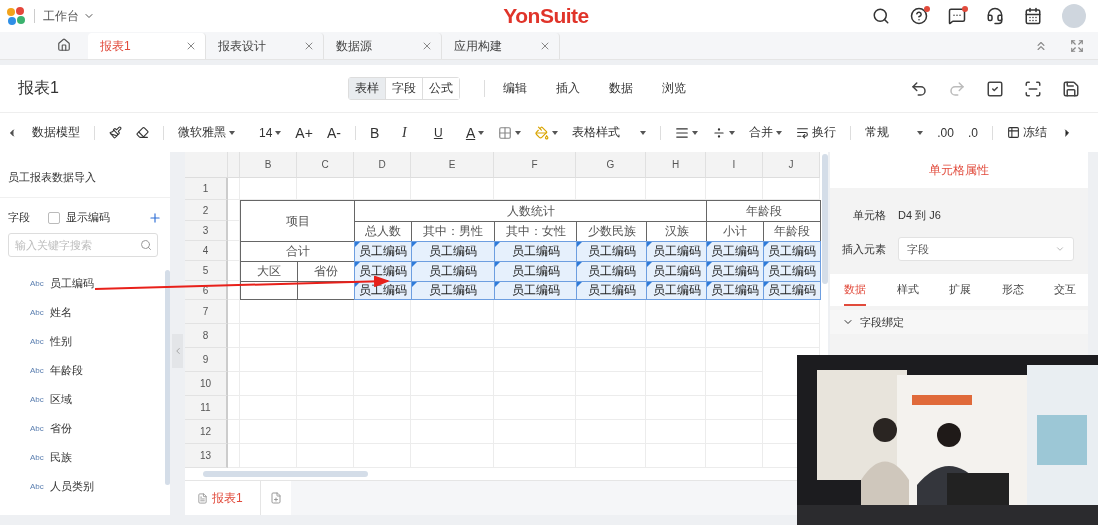  What do you see at coordinates (1041, 46) in the screenshot?
I see `collapse-icon` at bounding box center [1041, 46].